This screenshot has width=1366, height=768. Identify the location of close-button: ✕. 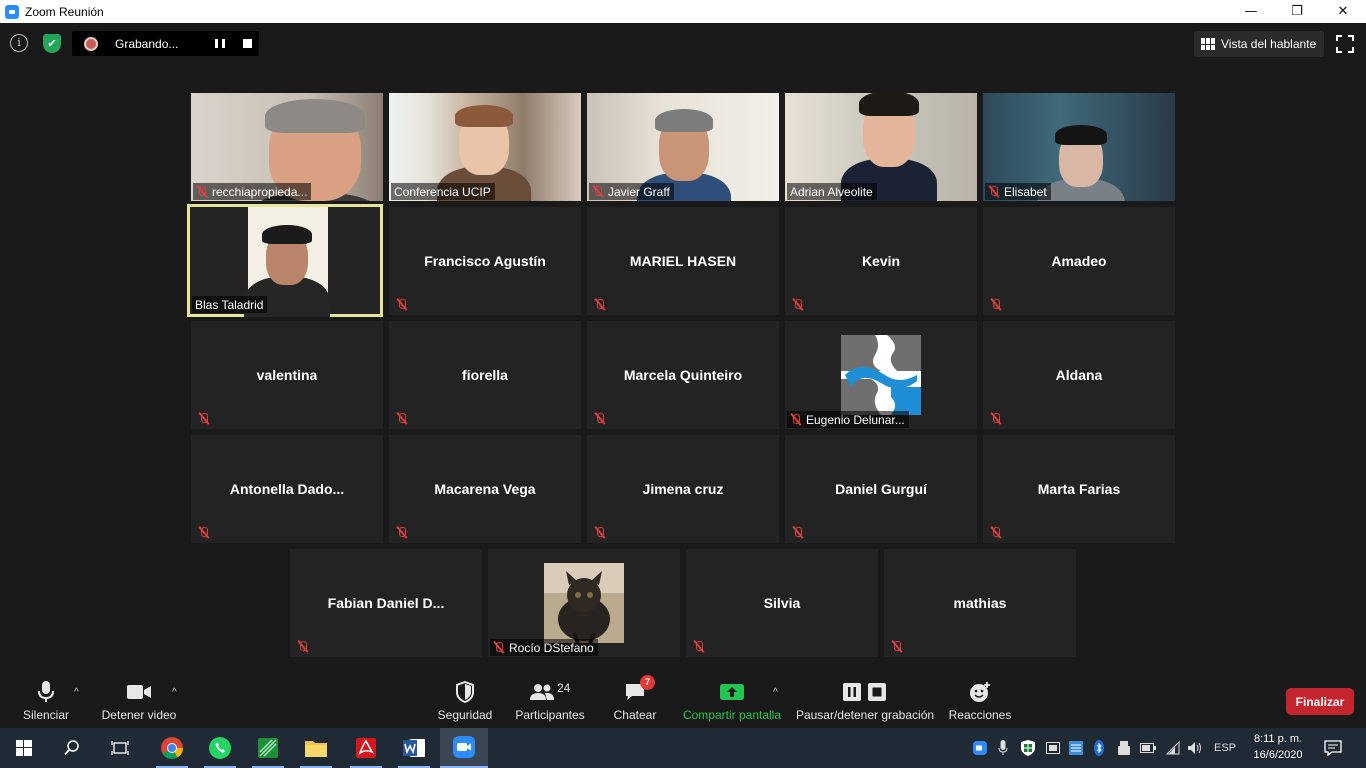
(1343, 11).